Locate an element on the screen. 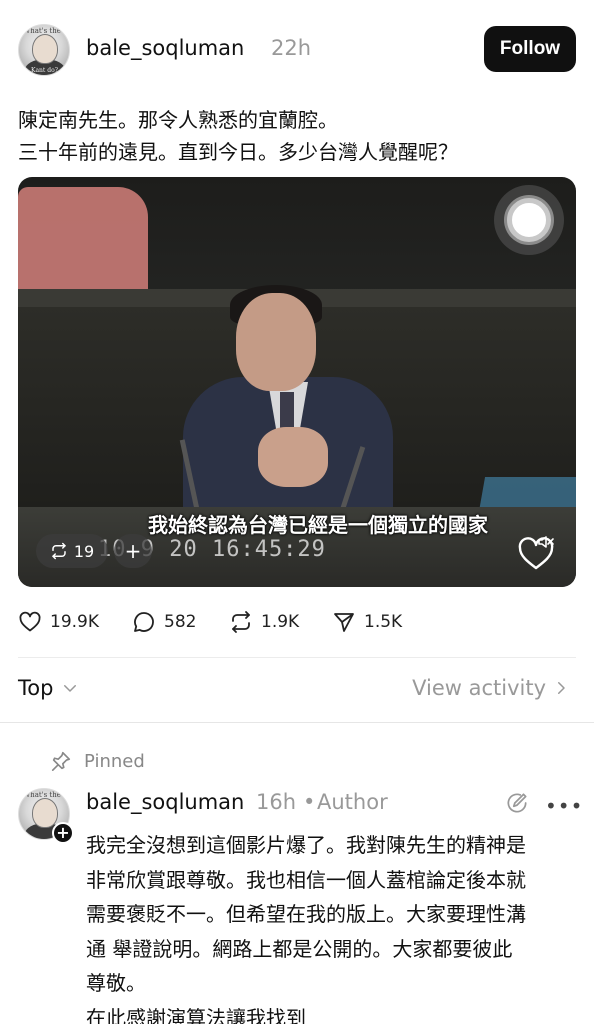 This screenshot has width=594, height=1024. comment-icon is located at coordinates (144, 622).